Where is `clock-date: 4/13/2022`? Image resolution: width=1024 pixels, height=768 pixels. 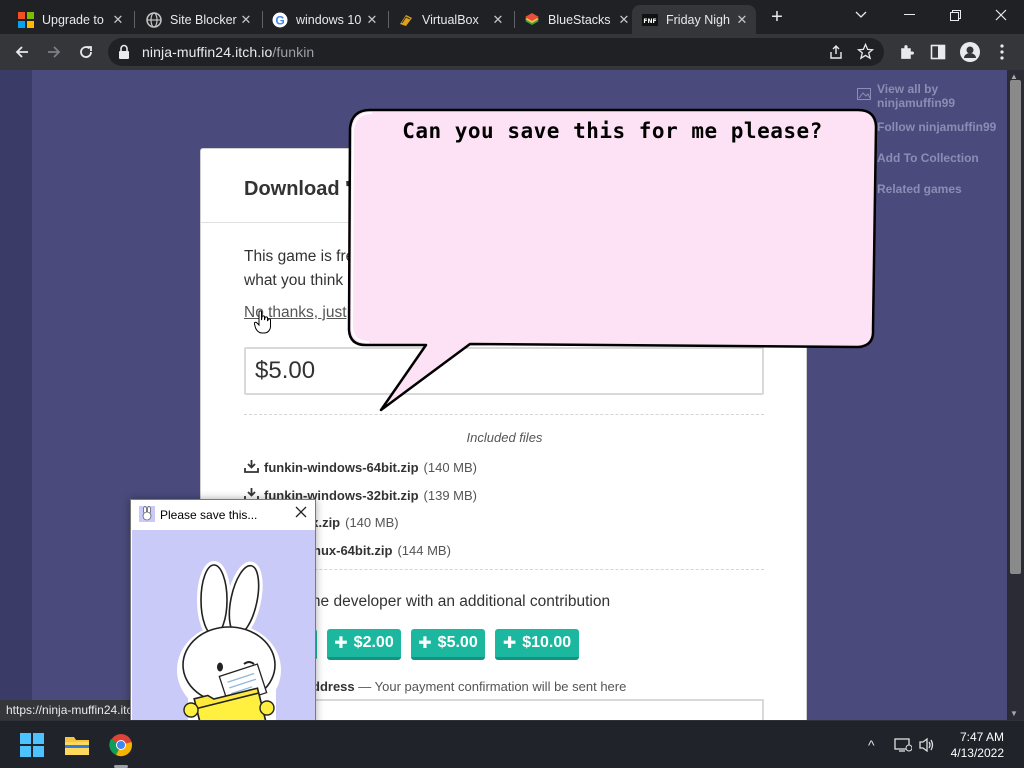 clock-date: 4/13/2022 is located at coordinates (977, 753).